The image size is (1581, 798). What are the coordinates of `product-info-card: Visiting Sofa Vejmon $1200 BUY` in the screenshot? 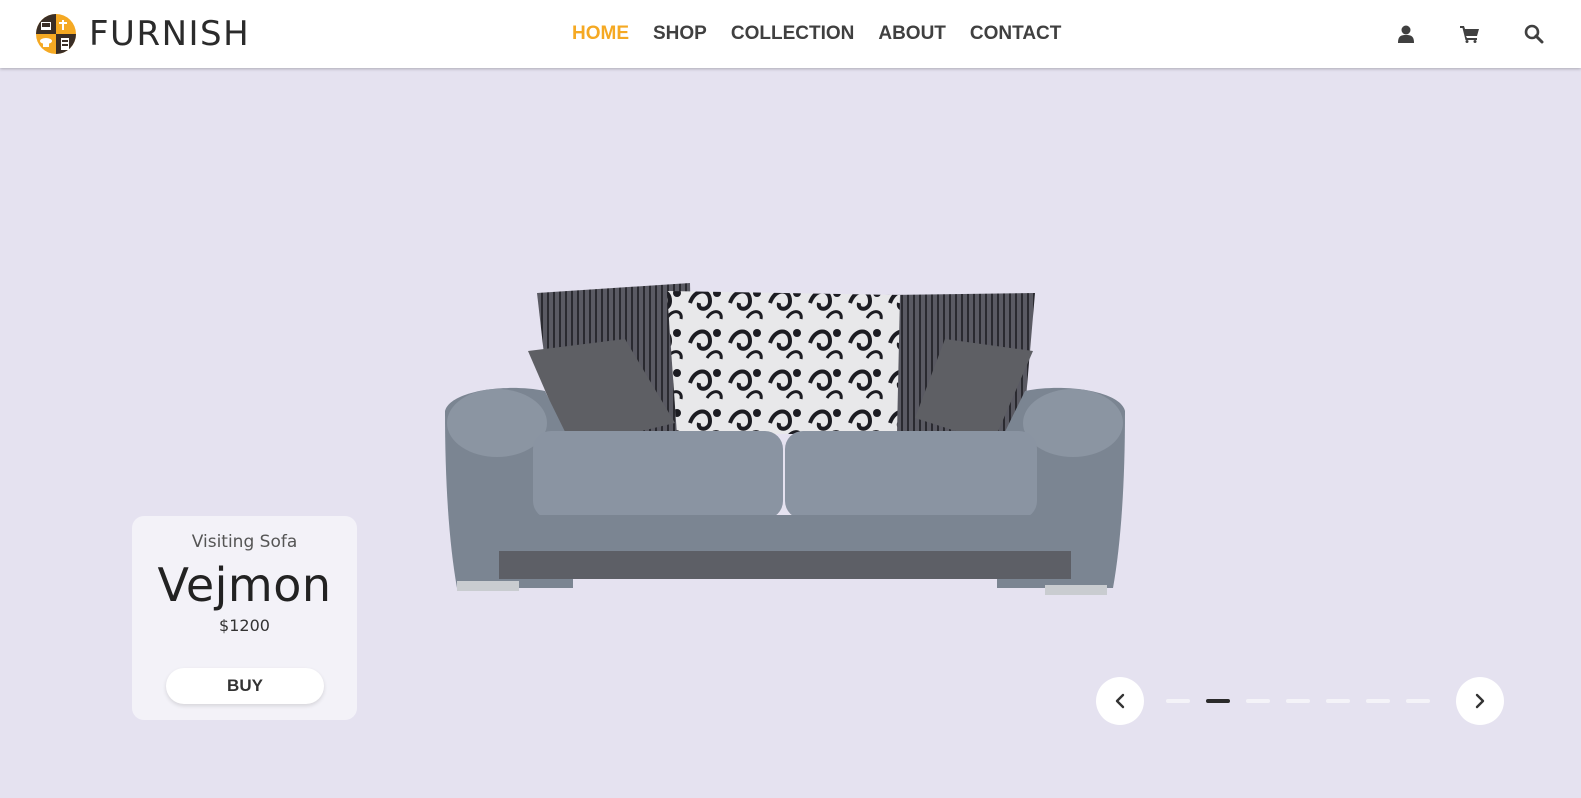 It's located at (244, 618).